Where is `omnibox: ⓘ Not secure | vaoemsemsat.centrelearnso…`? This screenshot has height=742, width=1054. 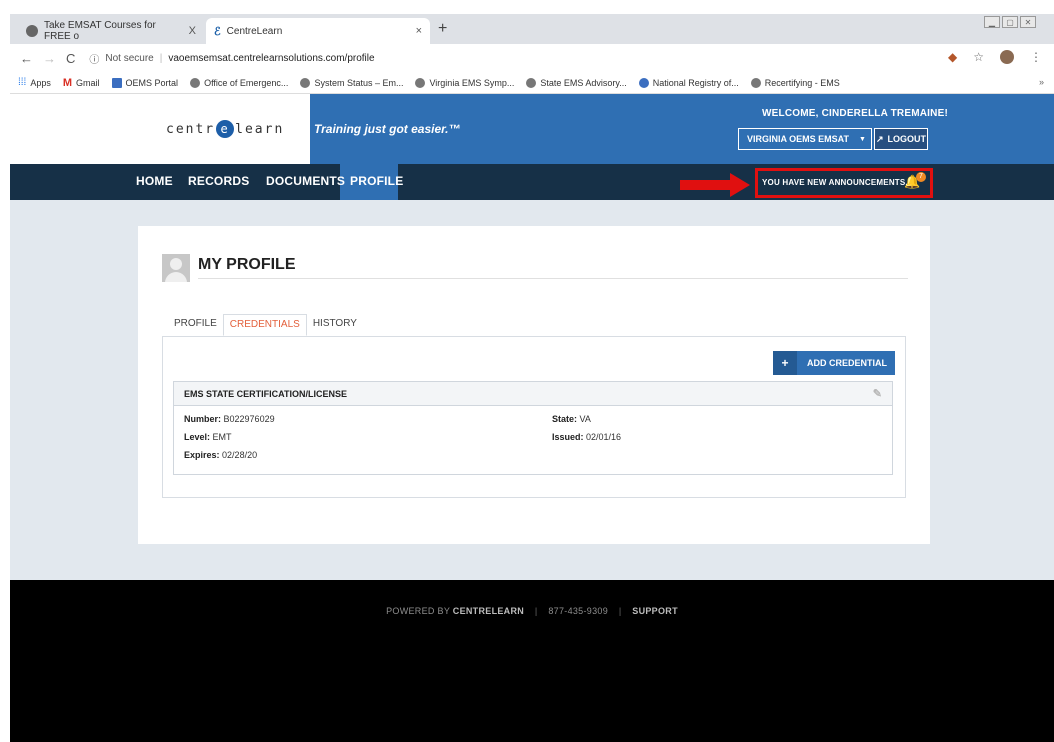
omnibox: ⓘ Not secure | vaoemsemsat.centrelearnso… is located at coordinates (231, 58).